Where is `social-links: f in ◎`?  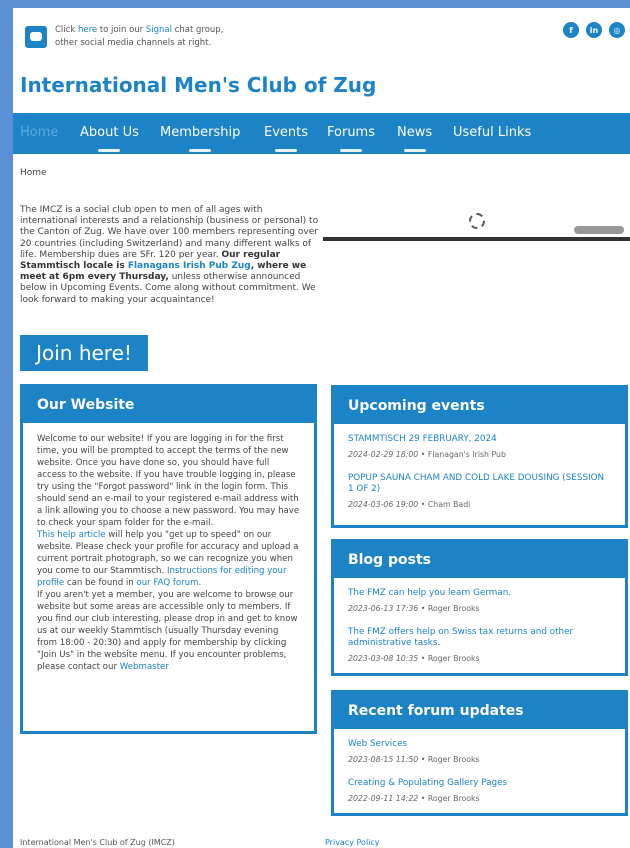
social-links: f in ◎ is located at coordinates (594, 30).